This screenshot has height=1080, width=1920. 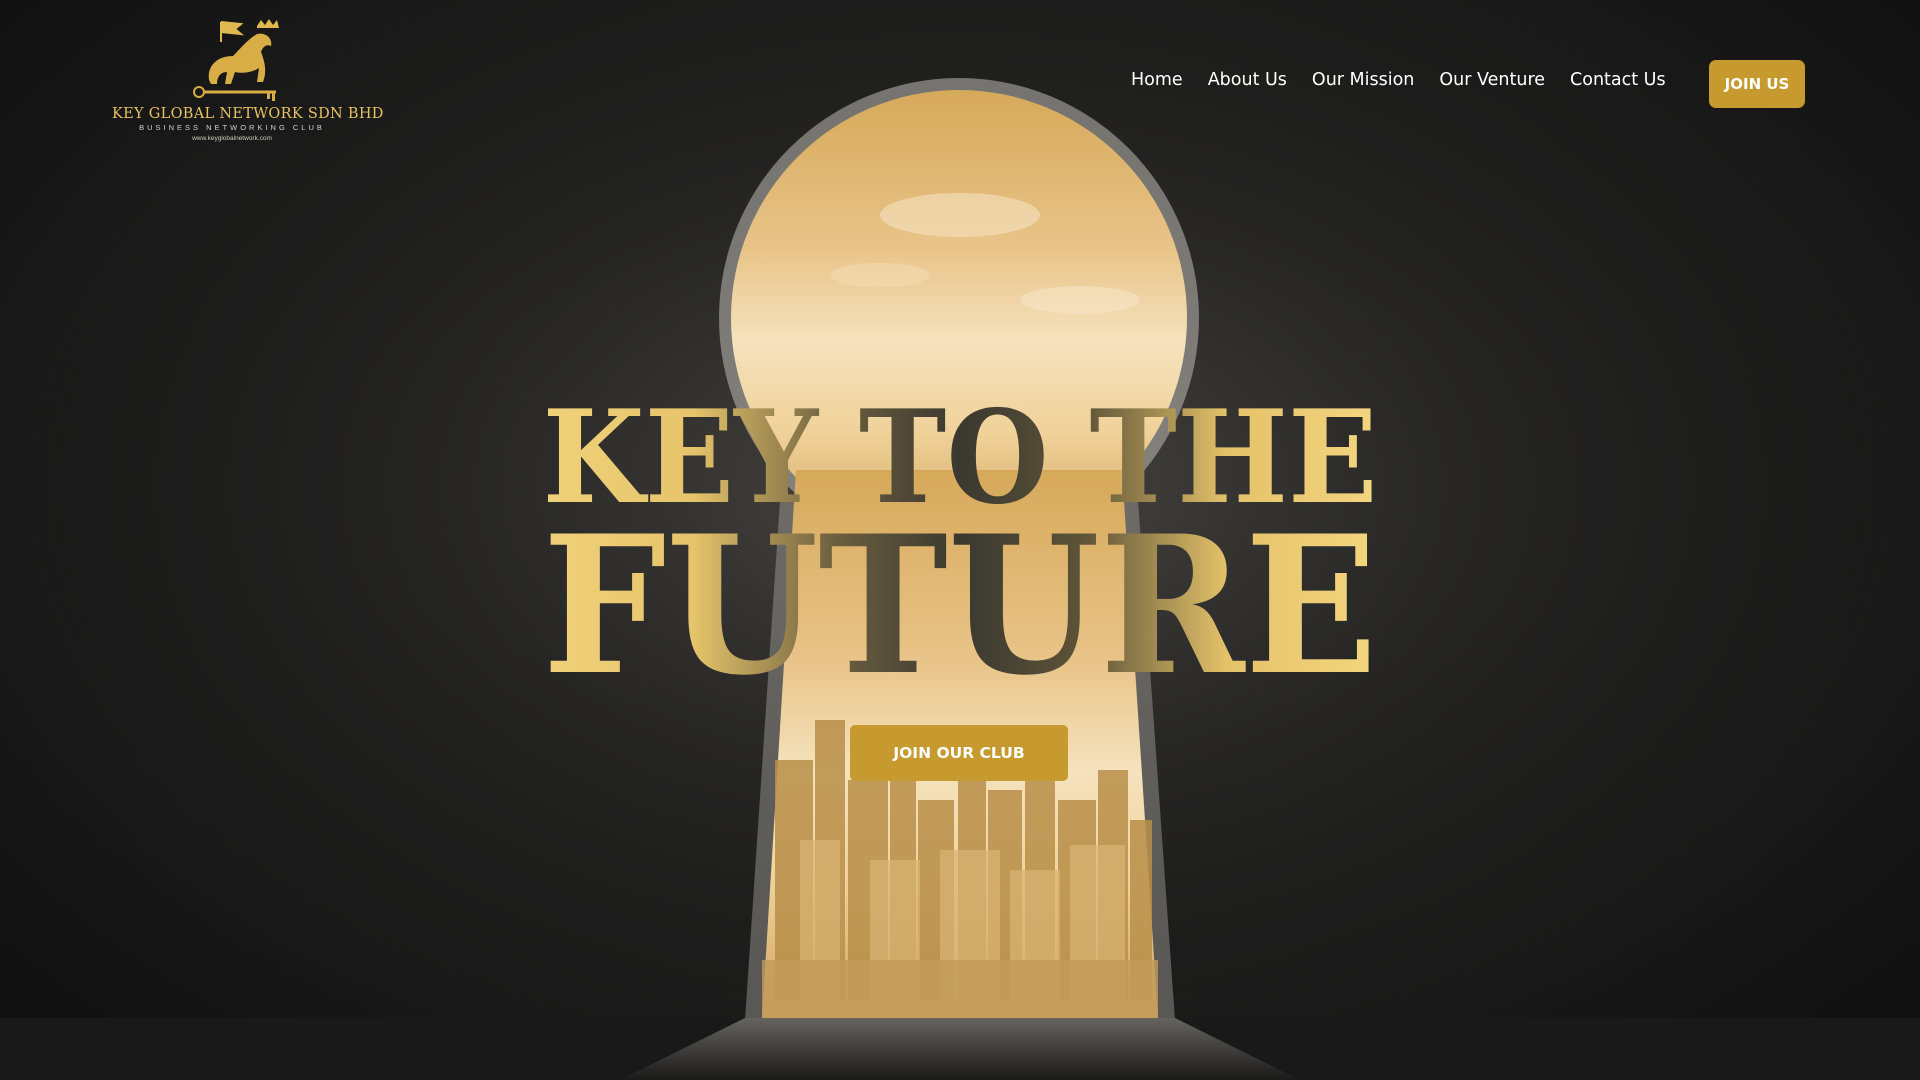 I want to click on hero-headline: KEY TO THE FUTURE, so click(x=960, y=532).